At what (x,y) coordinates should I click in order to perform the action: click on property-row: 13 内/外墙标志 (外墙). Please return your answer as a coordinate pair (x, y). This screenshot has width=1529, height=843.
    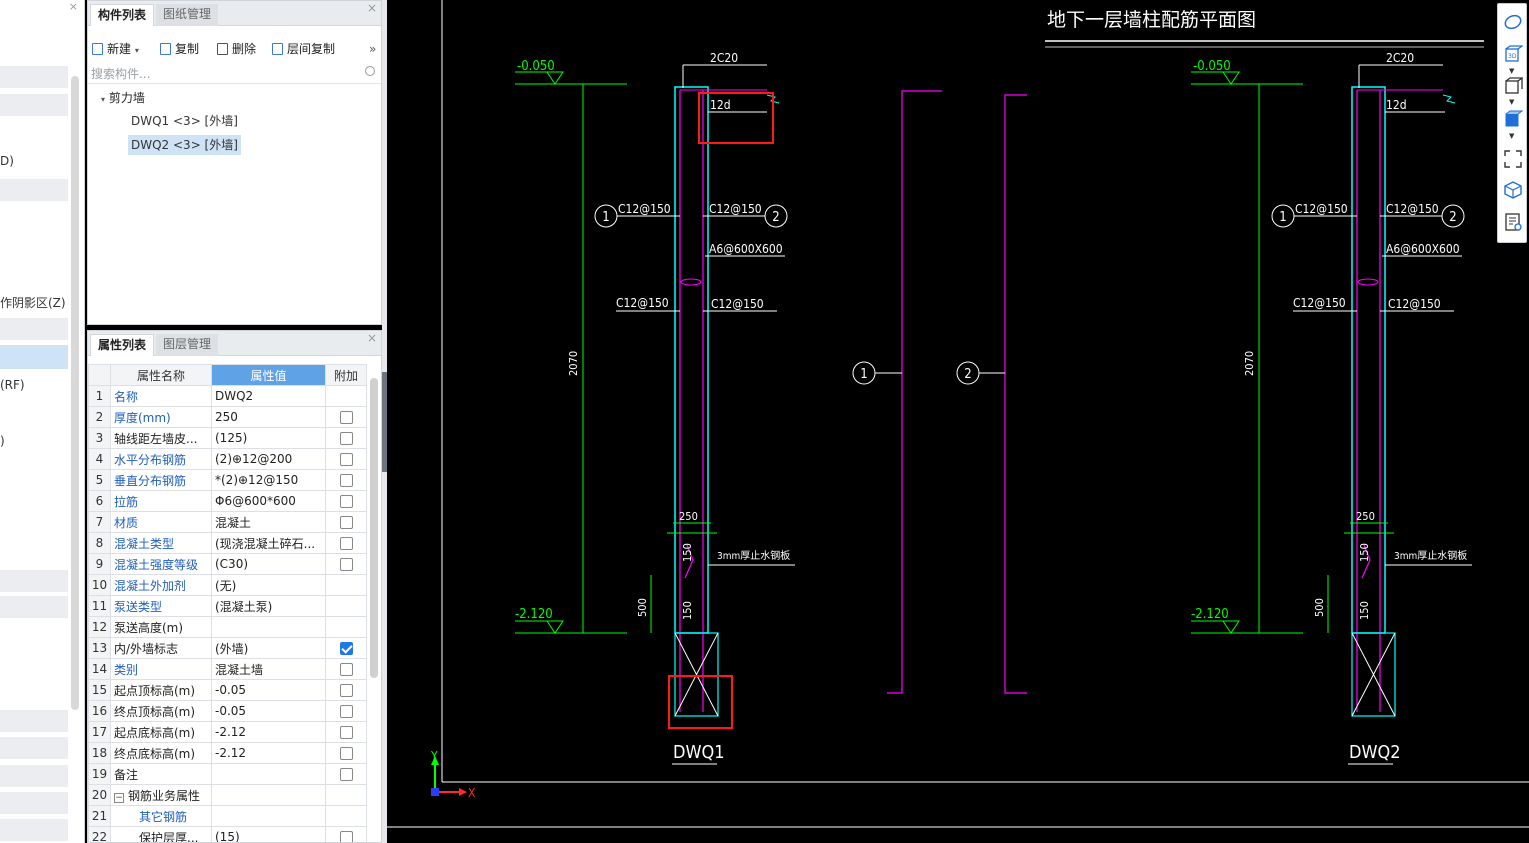
    Looking at the image, I should click on (227, 648).